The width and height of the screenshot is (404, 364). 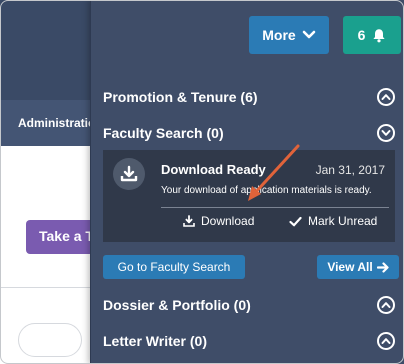 I want to click on content-pill-outline, so click(x=50, y=340).